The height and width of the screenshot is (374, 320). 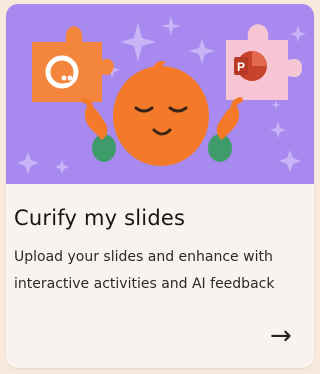 What do you see at coordinates (100, 218) in the screenshot?
I see `card-title: Curify my slides` at bounding box center [100, 218].